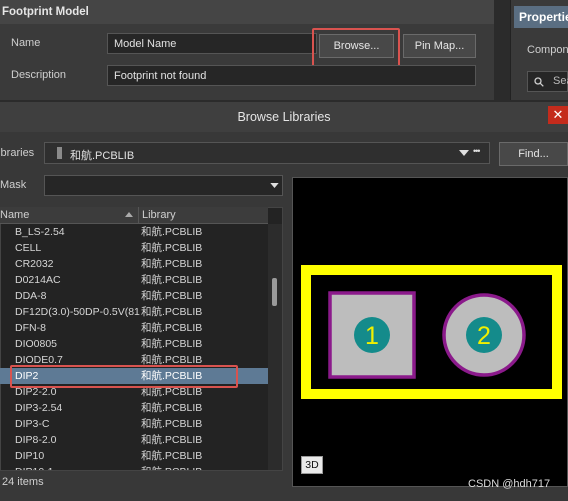  What do you see at coordinates (312, 465) in the screenshot?
I see `view-3d-button: 3D` at bounding box center [312, 465].